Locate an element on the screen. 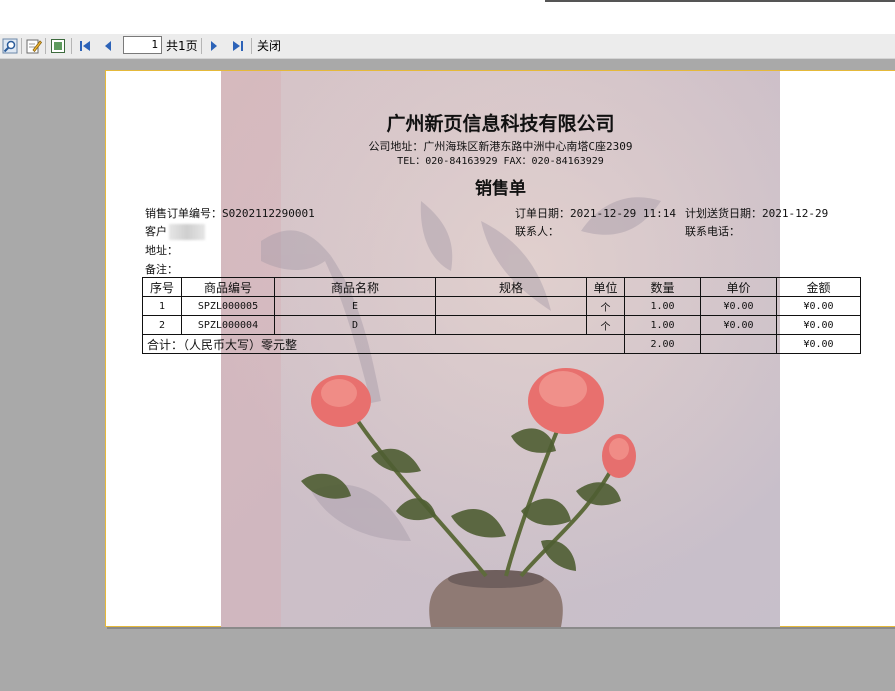  table-row: 1 SPZL000005 E 个 1.00 ¥0.00 ¥0.00 is located at coordinates (501, 306).